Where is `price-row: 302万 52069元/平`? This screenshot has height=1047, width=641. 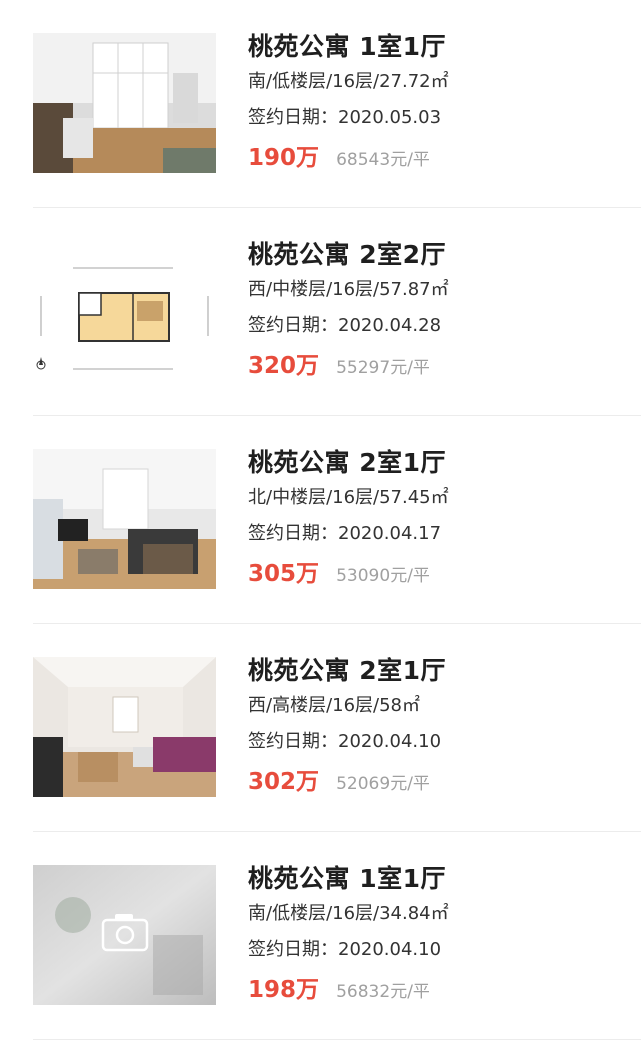 price-row: 302万 52069元/平 is located at coordinates (438, 783).